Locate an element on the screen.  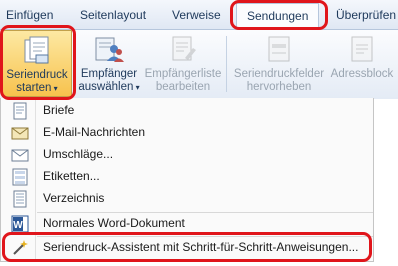
tab-sendungen: Sendungen is located at coordinates (278, 15).